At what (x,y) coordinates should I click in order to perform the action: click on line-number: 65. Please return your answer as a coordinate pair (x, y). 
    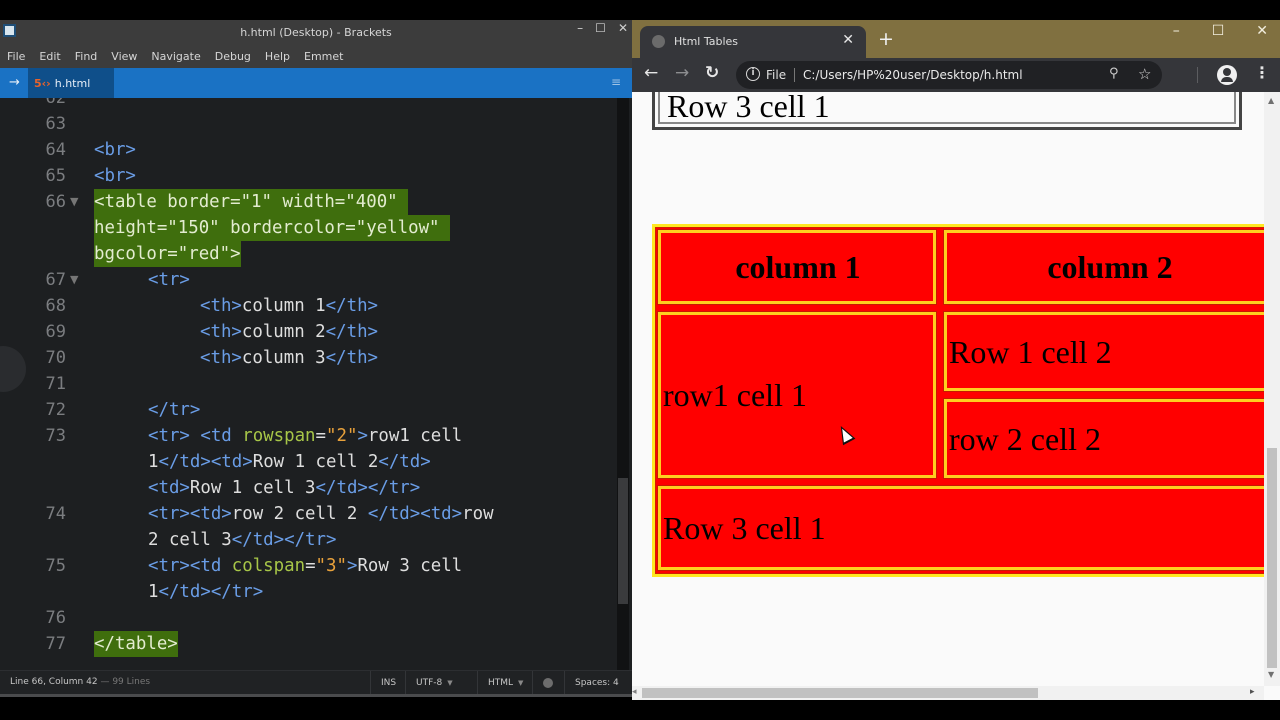
    Looking at the image, I should click on (55, 176).